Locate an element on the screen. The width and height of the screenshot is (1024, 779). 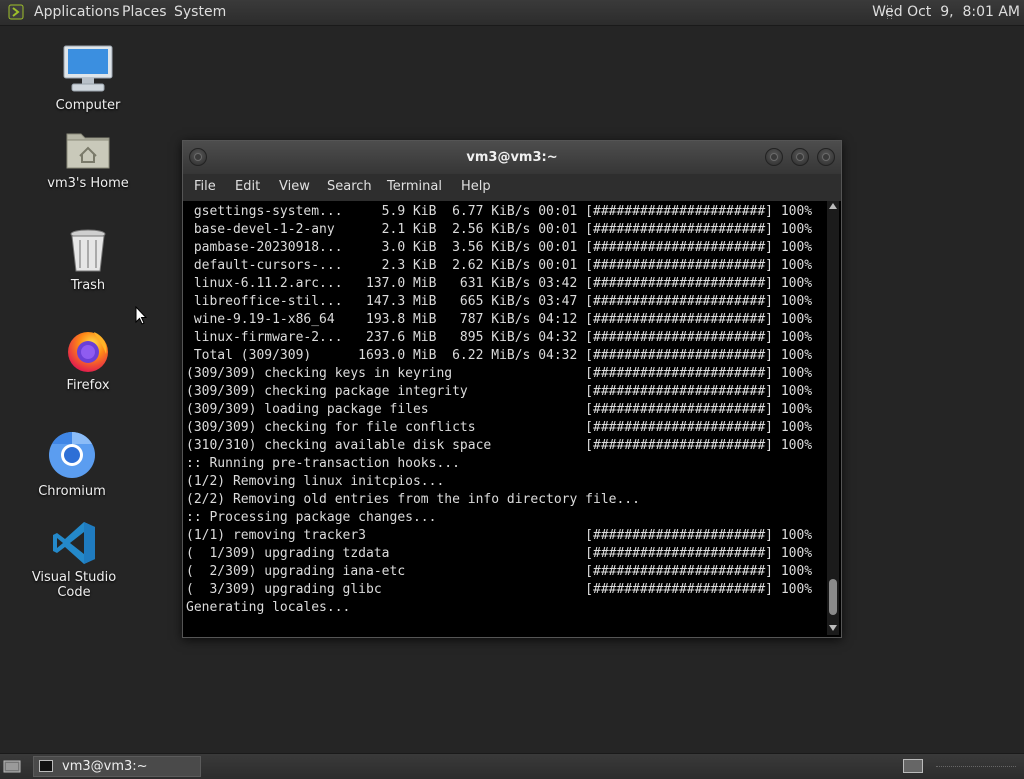
workspace-switcher is located at coordinates (913, 766).